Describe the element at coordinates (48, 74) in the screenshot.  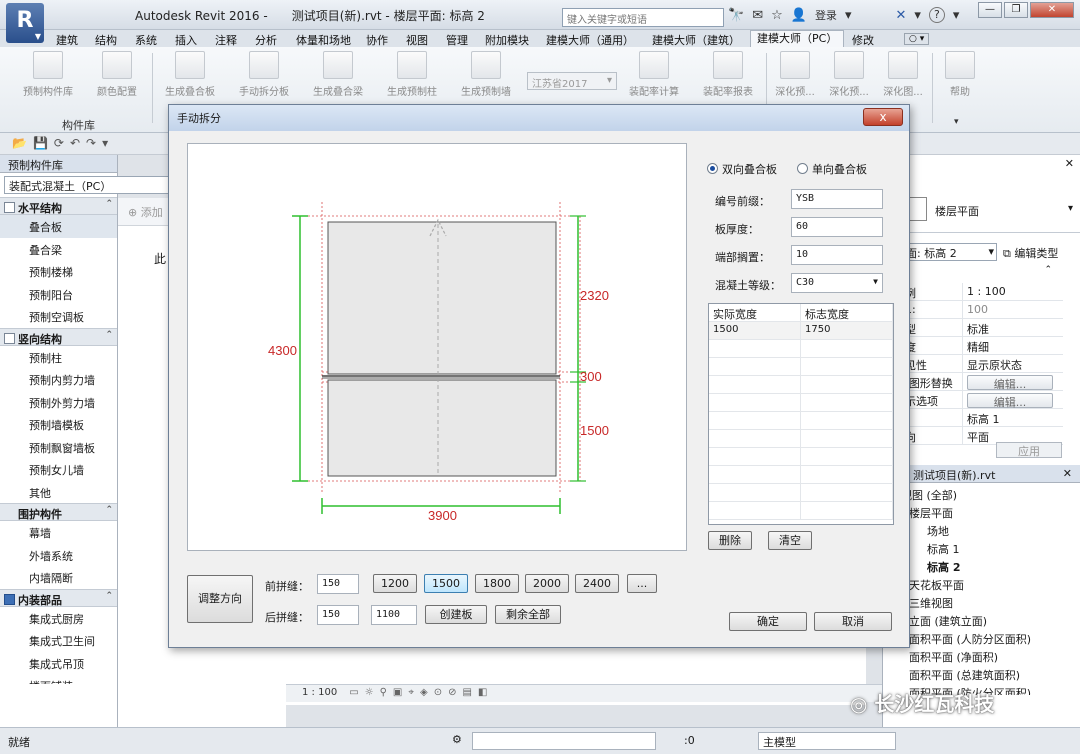
I see `ribbon-btn-component-library: 预制构件库` at that location.